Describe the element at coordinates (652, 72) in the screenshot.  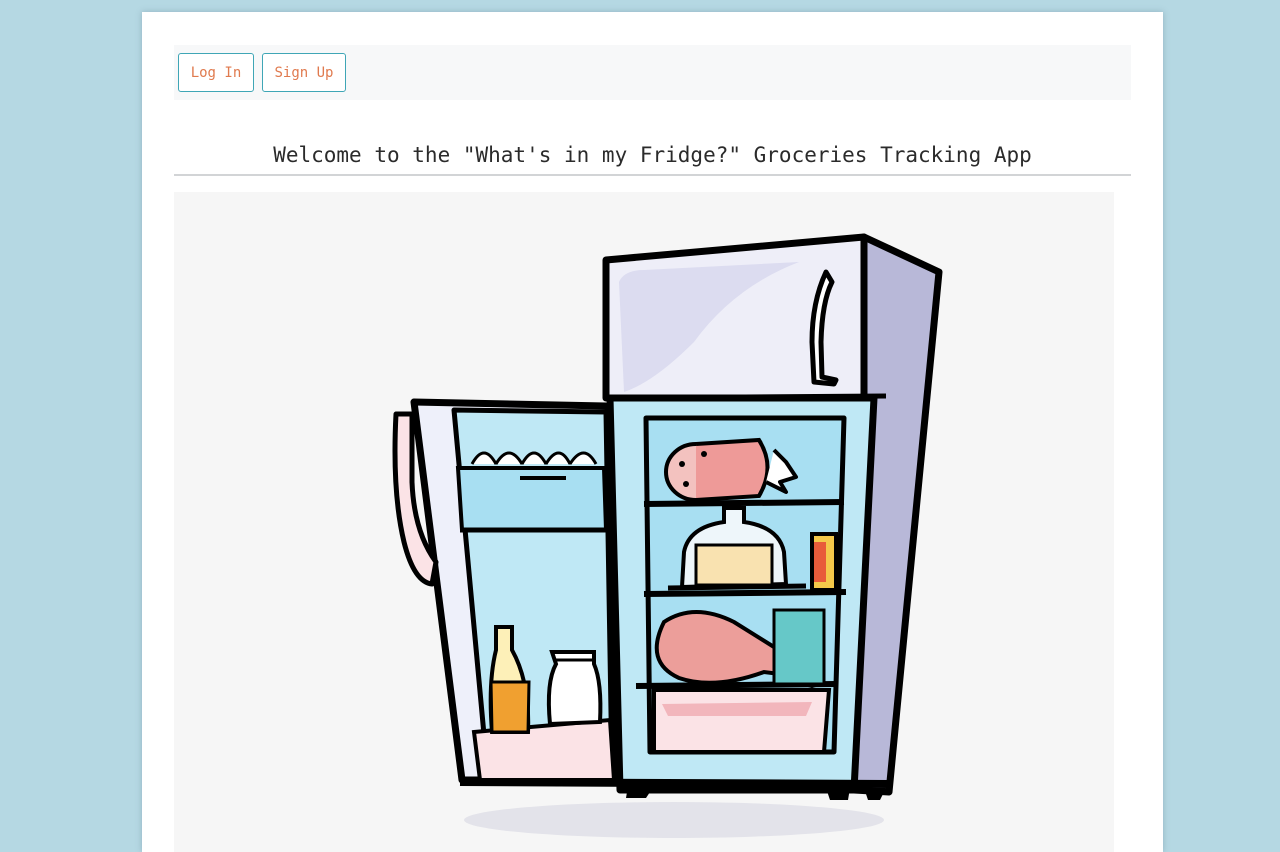
I see `navbar: Log In Sign Up` at that location.